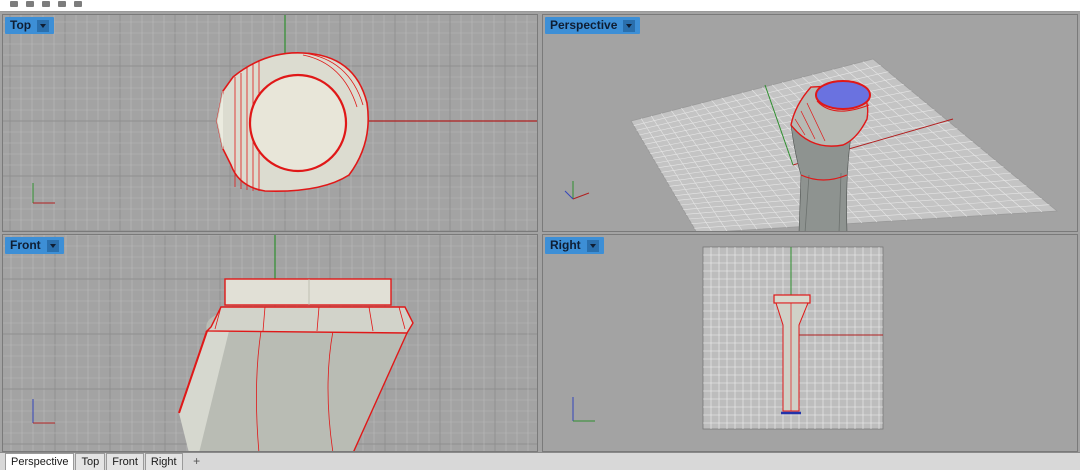  What do you see at coordinates (25, 245) in the screenshot?
I see `viewport-title-label: Front` at bounding box center [25, 245].